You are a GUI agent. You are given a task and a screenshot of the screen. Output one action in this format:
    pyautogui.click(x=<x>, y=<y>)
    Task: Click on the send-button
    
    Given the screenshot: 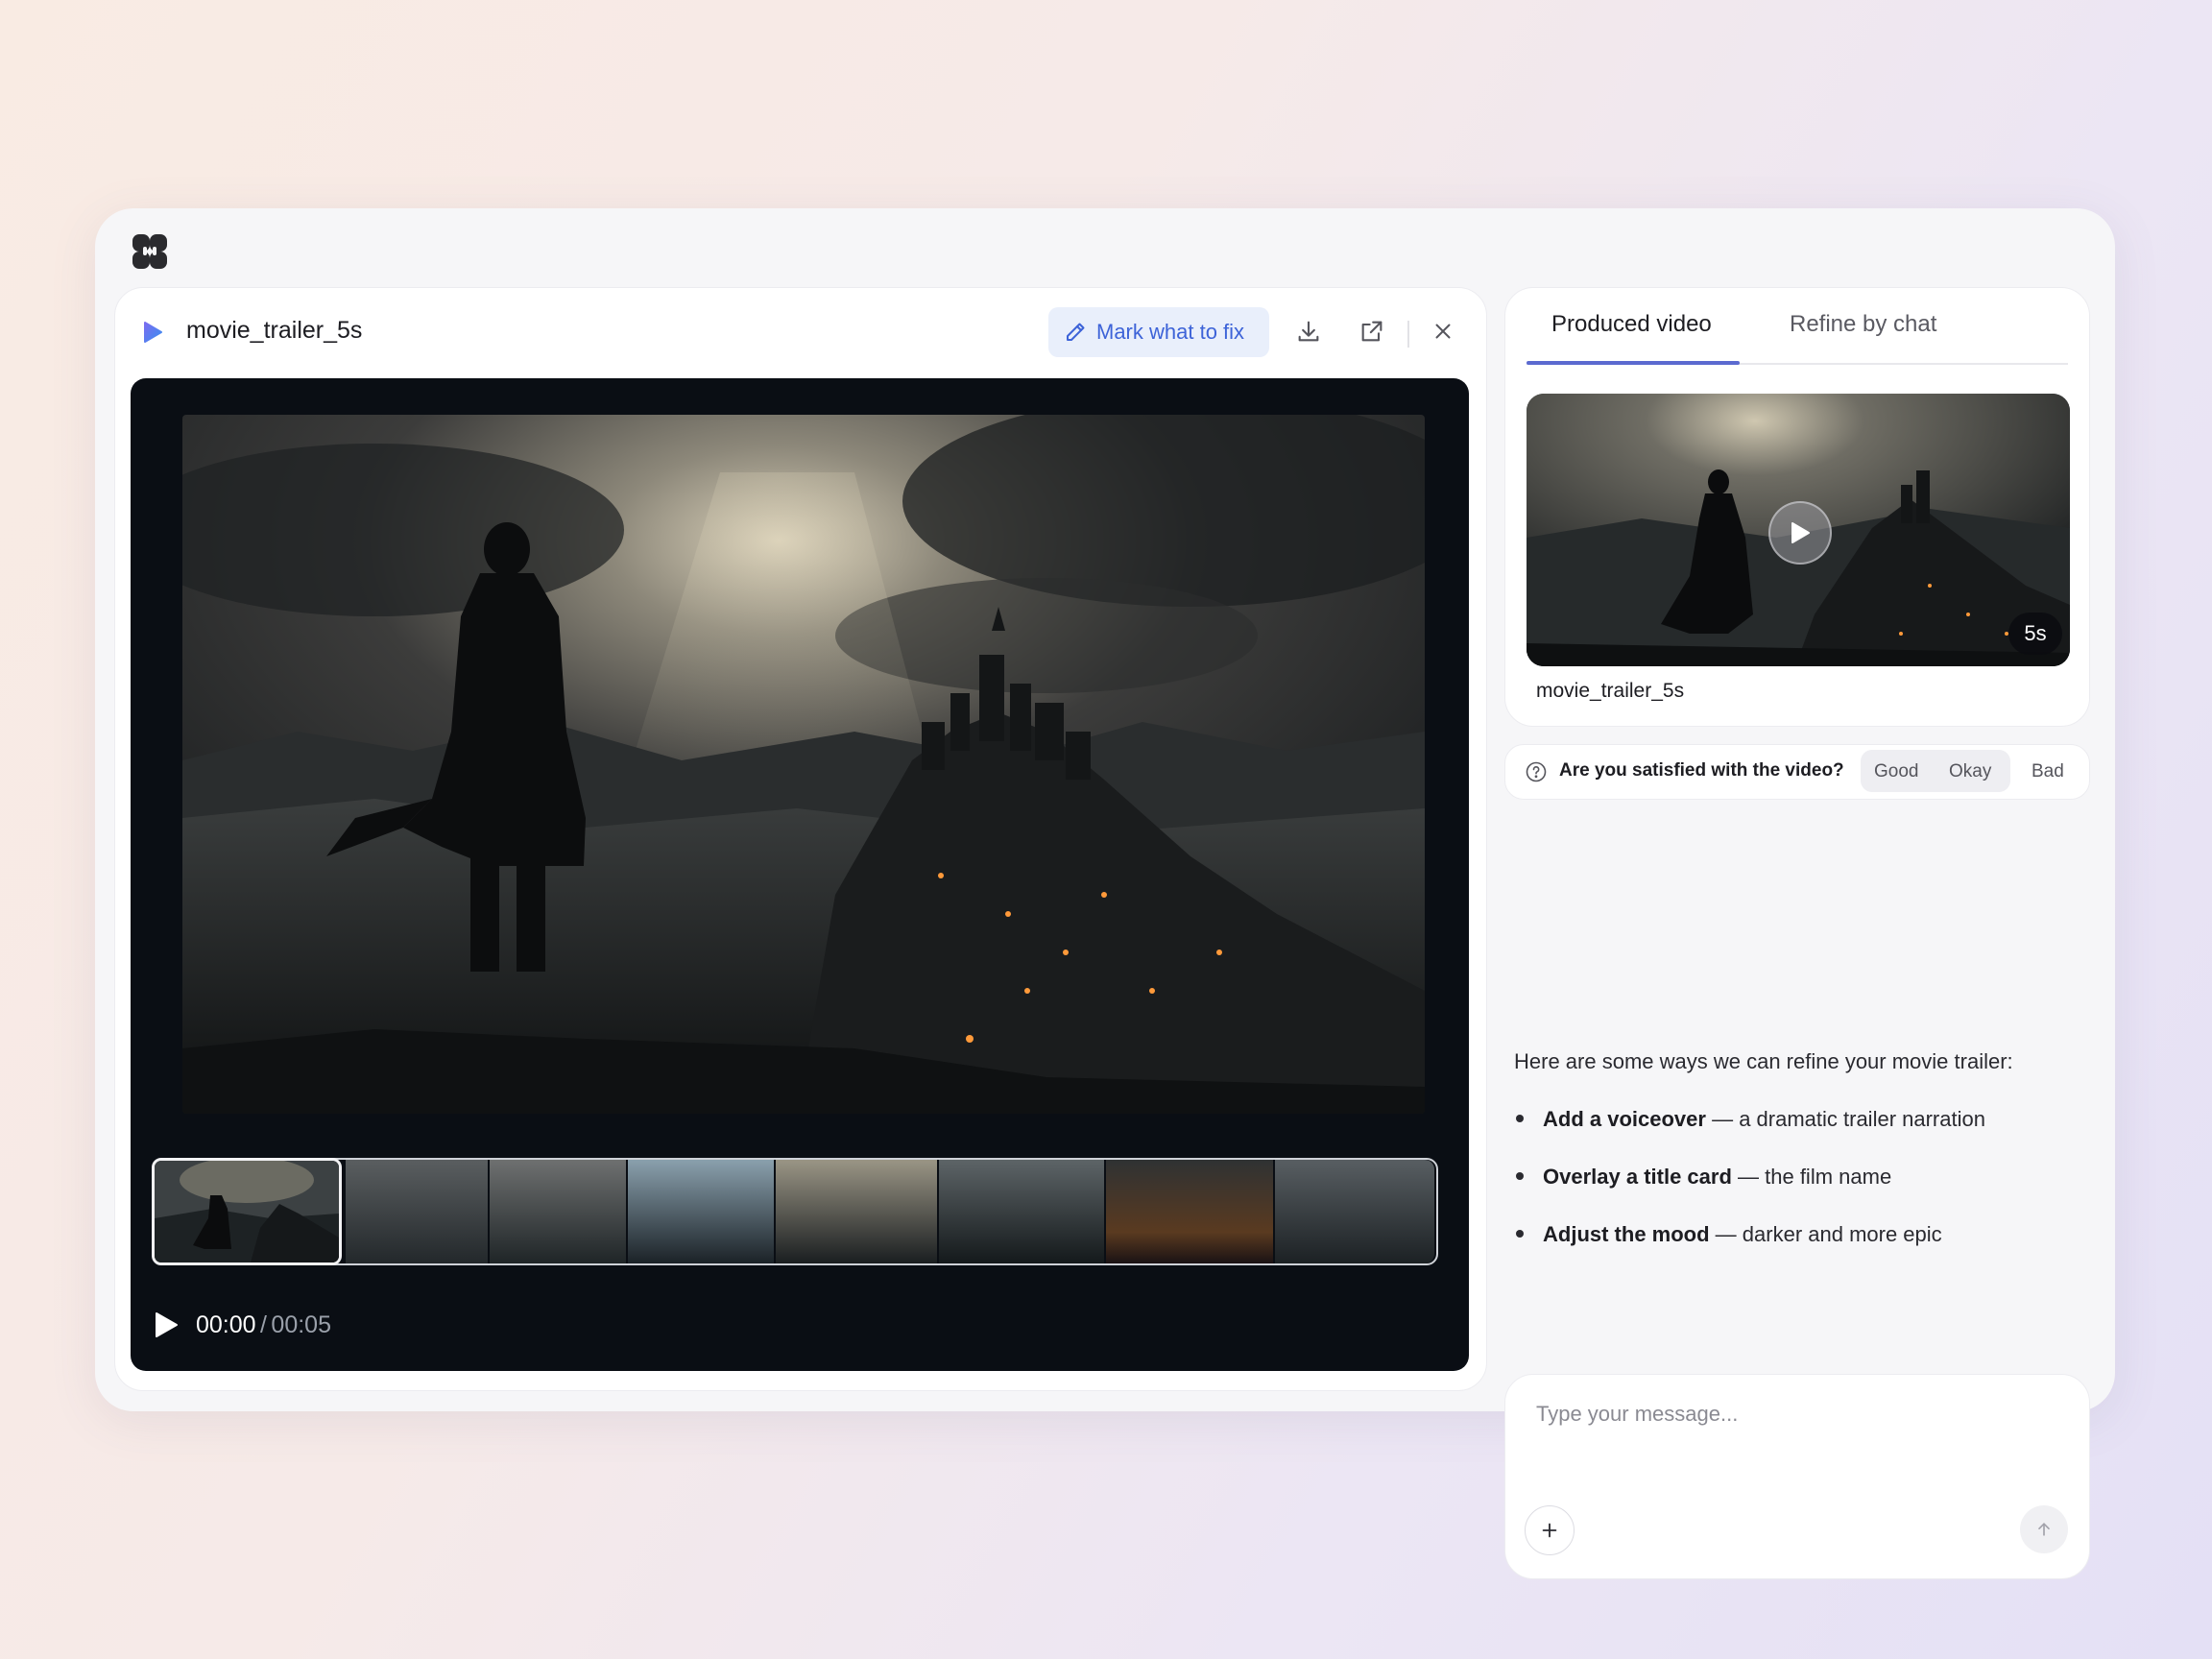 What is the action you would take?
    pyautogui.click(x=2044, y=1529)
    